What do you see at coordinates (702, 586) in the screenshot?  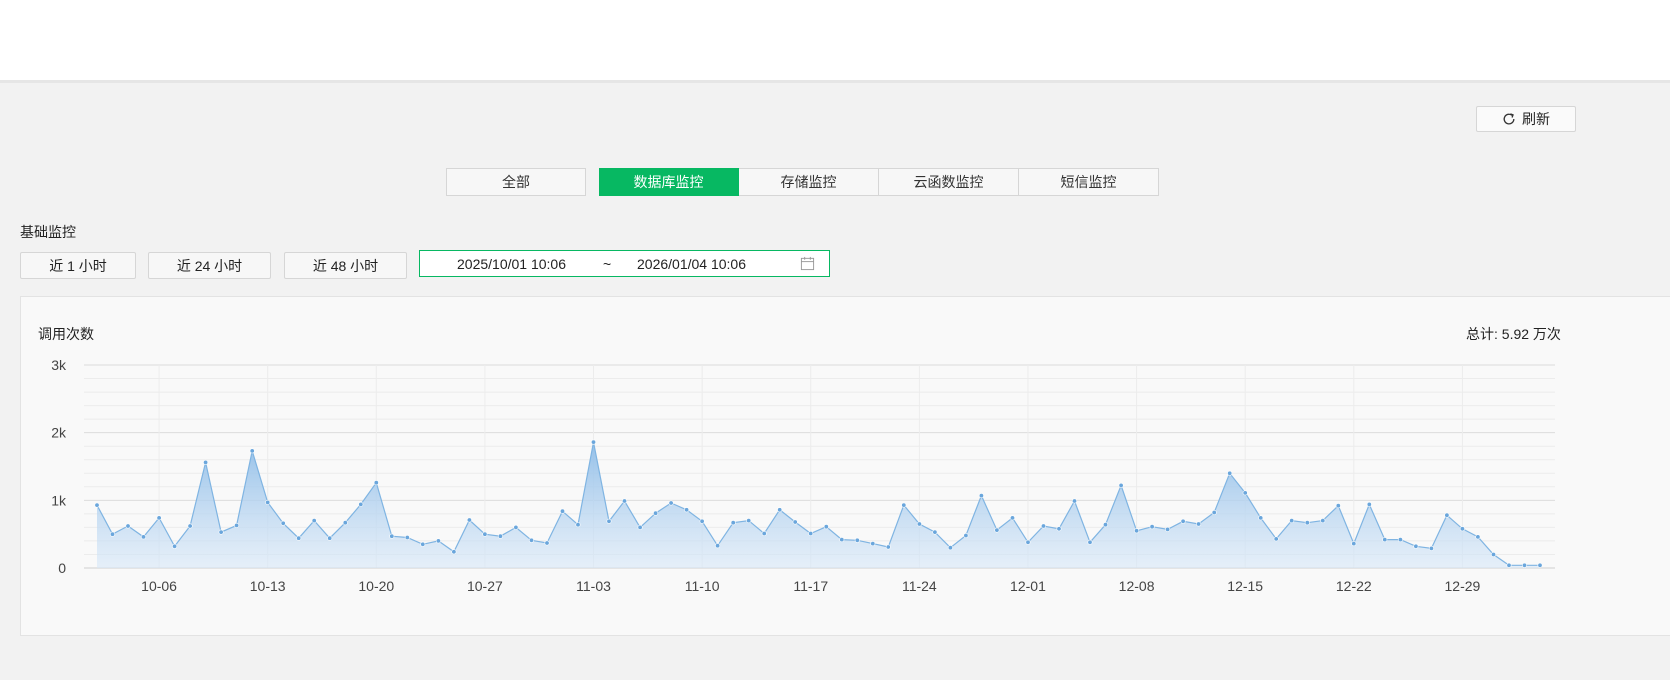 I see `x-tick-label: 11-10` at bounding box center [702, 586].